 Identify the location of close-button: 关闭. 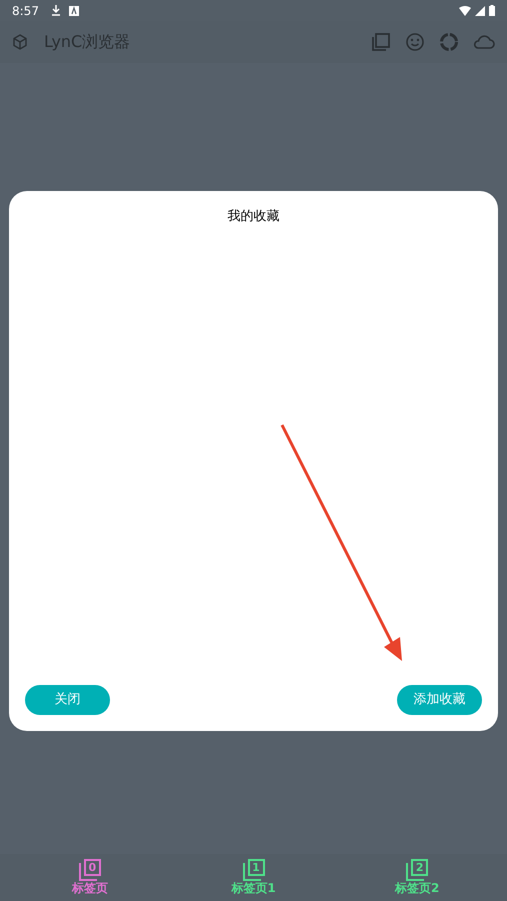
(67, 700).